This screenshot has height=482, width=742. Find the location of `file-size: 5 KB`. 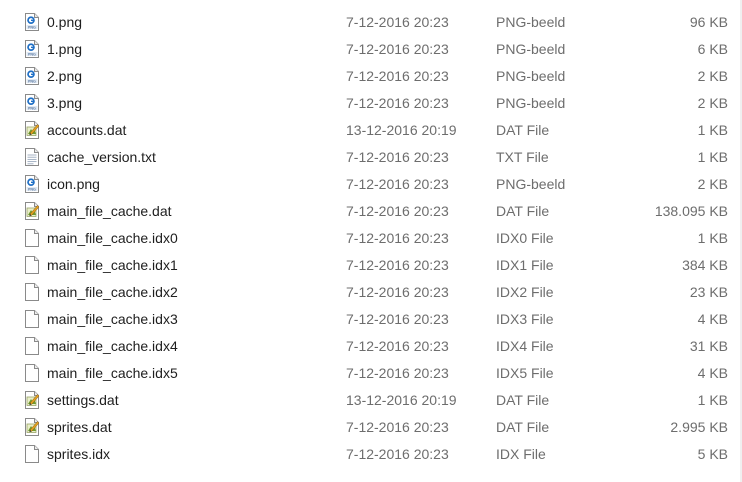

file-size: 5 KB is located at coordinates (712, 454).